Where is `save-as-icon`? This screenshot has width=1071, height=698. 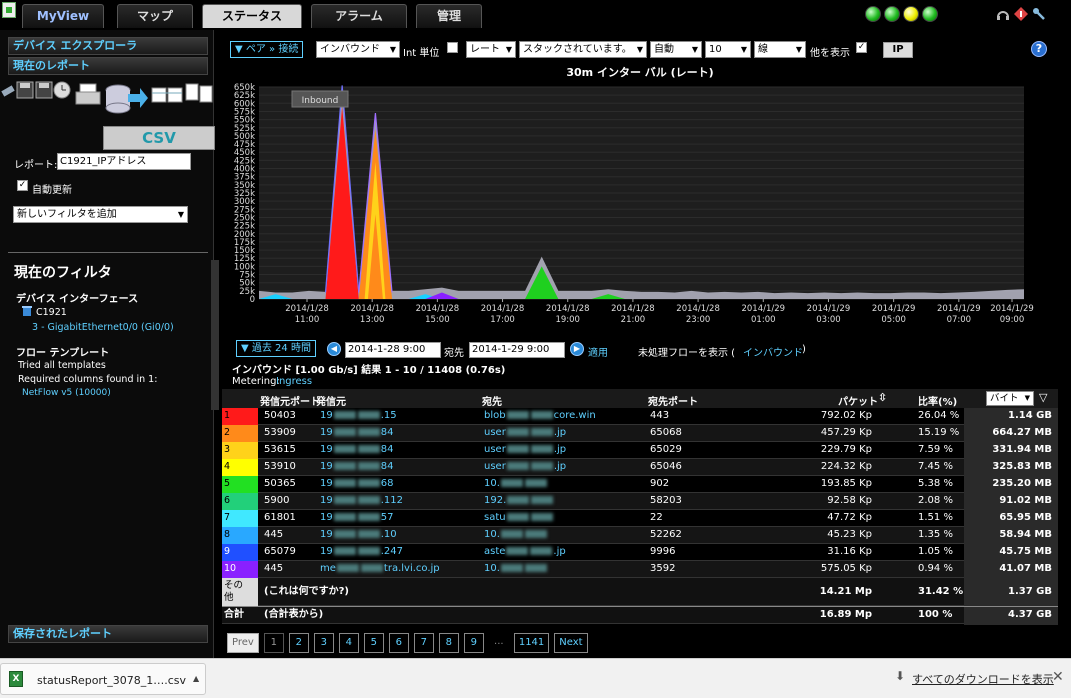 save-as-icon is located at coordinates (44, 90).